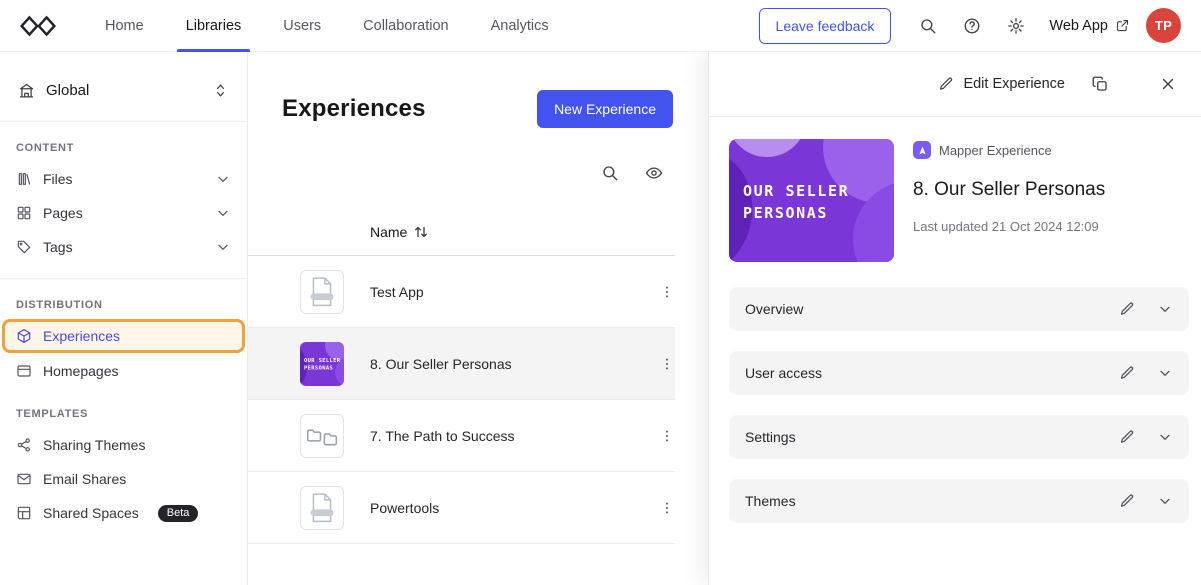 The height and width of the screenshot is (585, 1201). Describe the element at coordinates (123, 213) in the screenshot. I see `sidebar-item-pages: Pages` at that location.